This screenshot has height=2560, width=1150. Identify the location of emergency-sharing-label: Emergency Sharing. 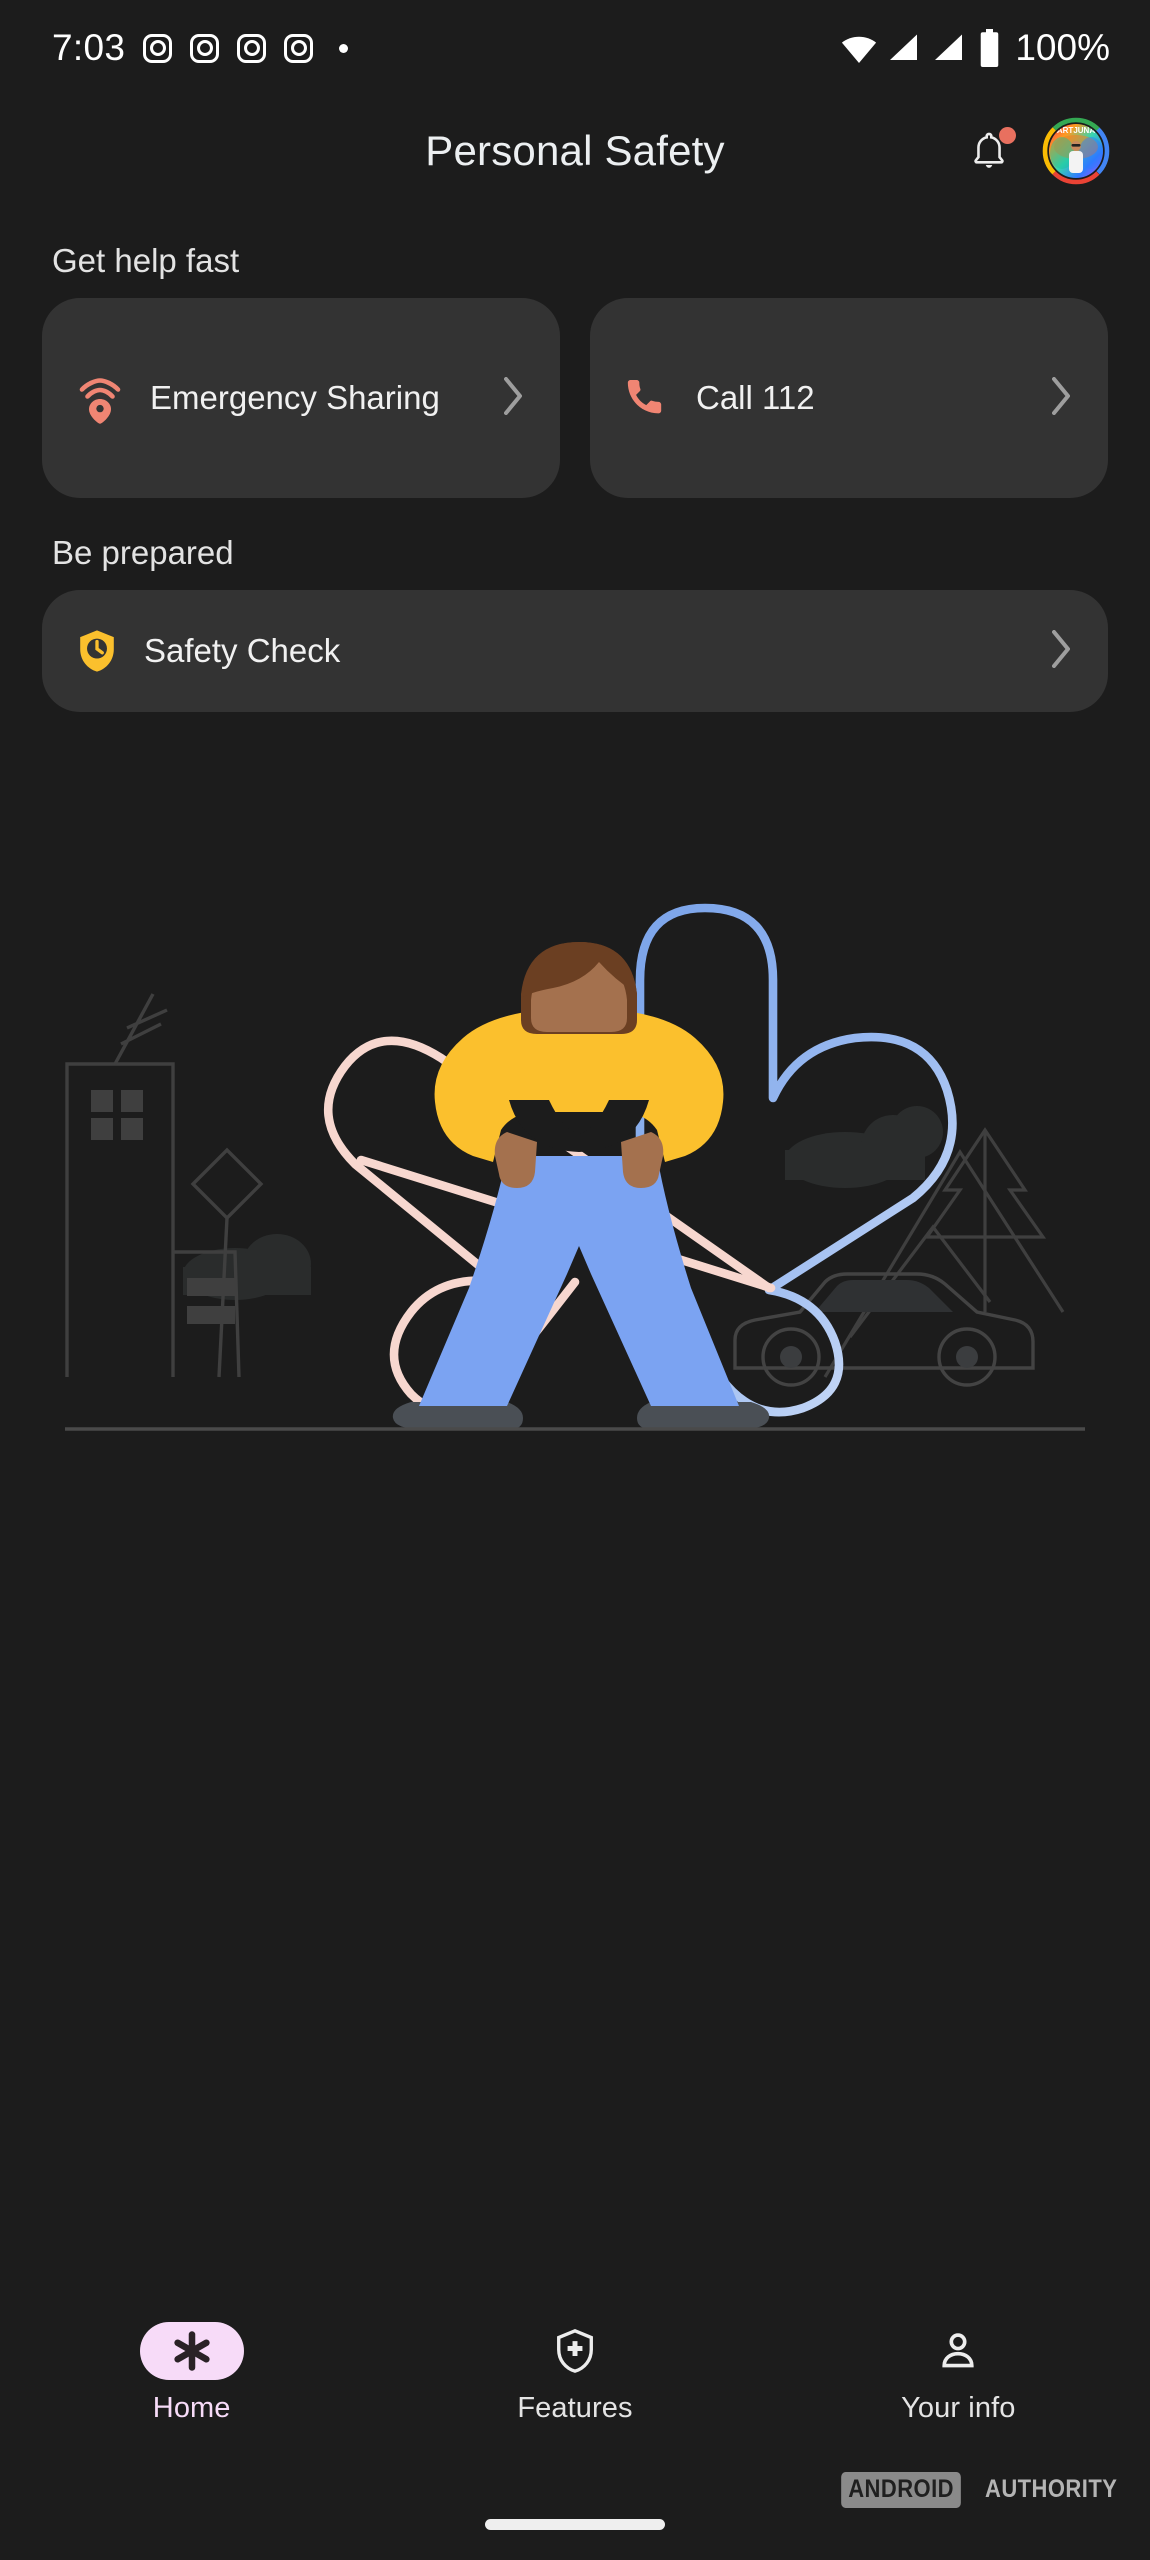
(295, 397).